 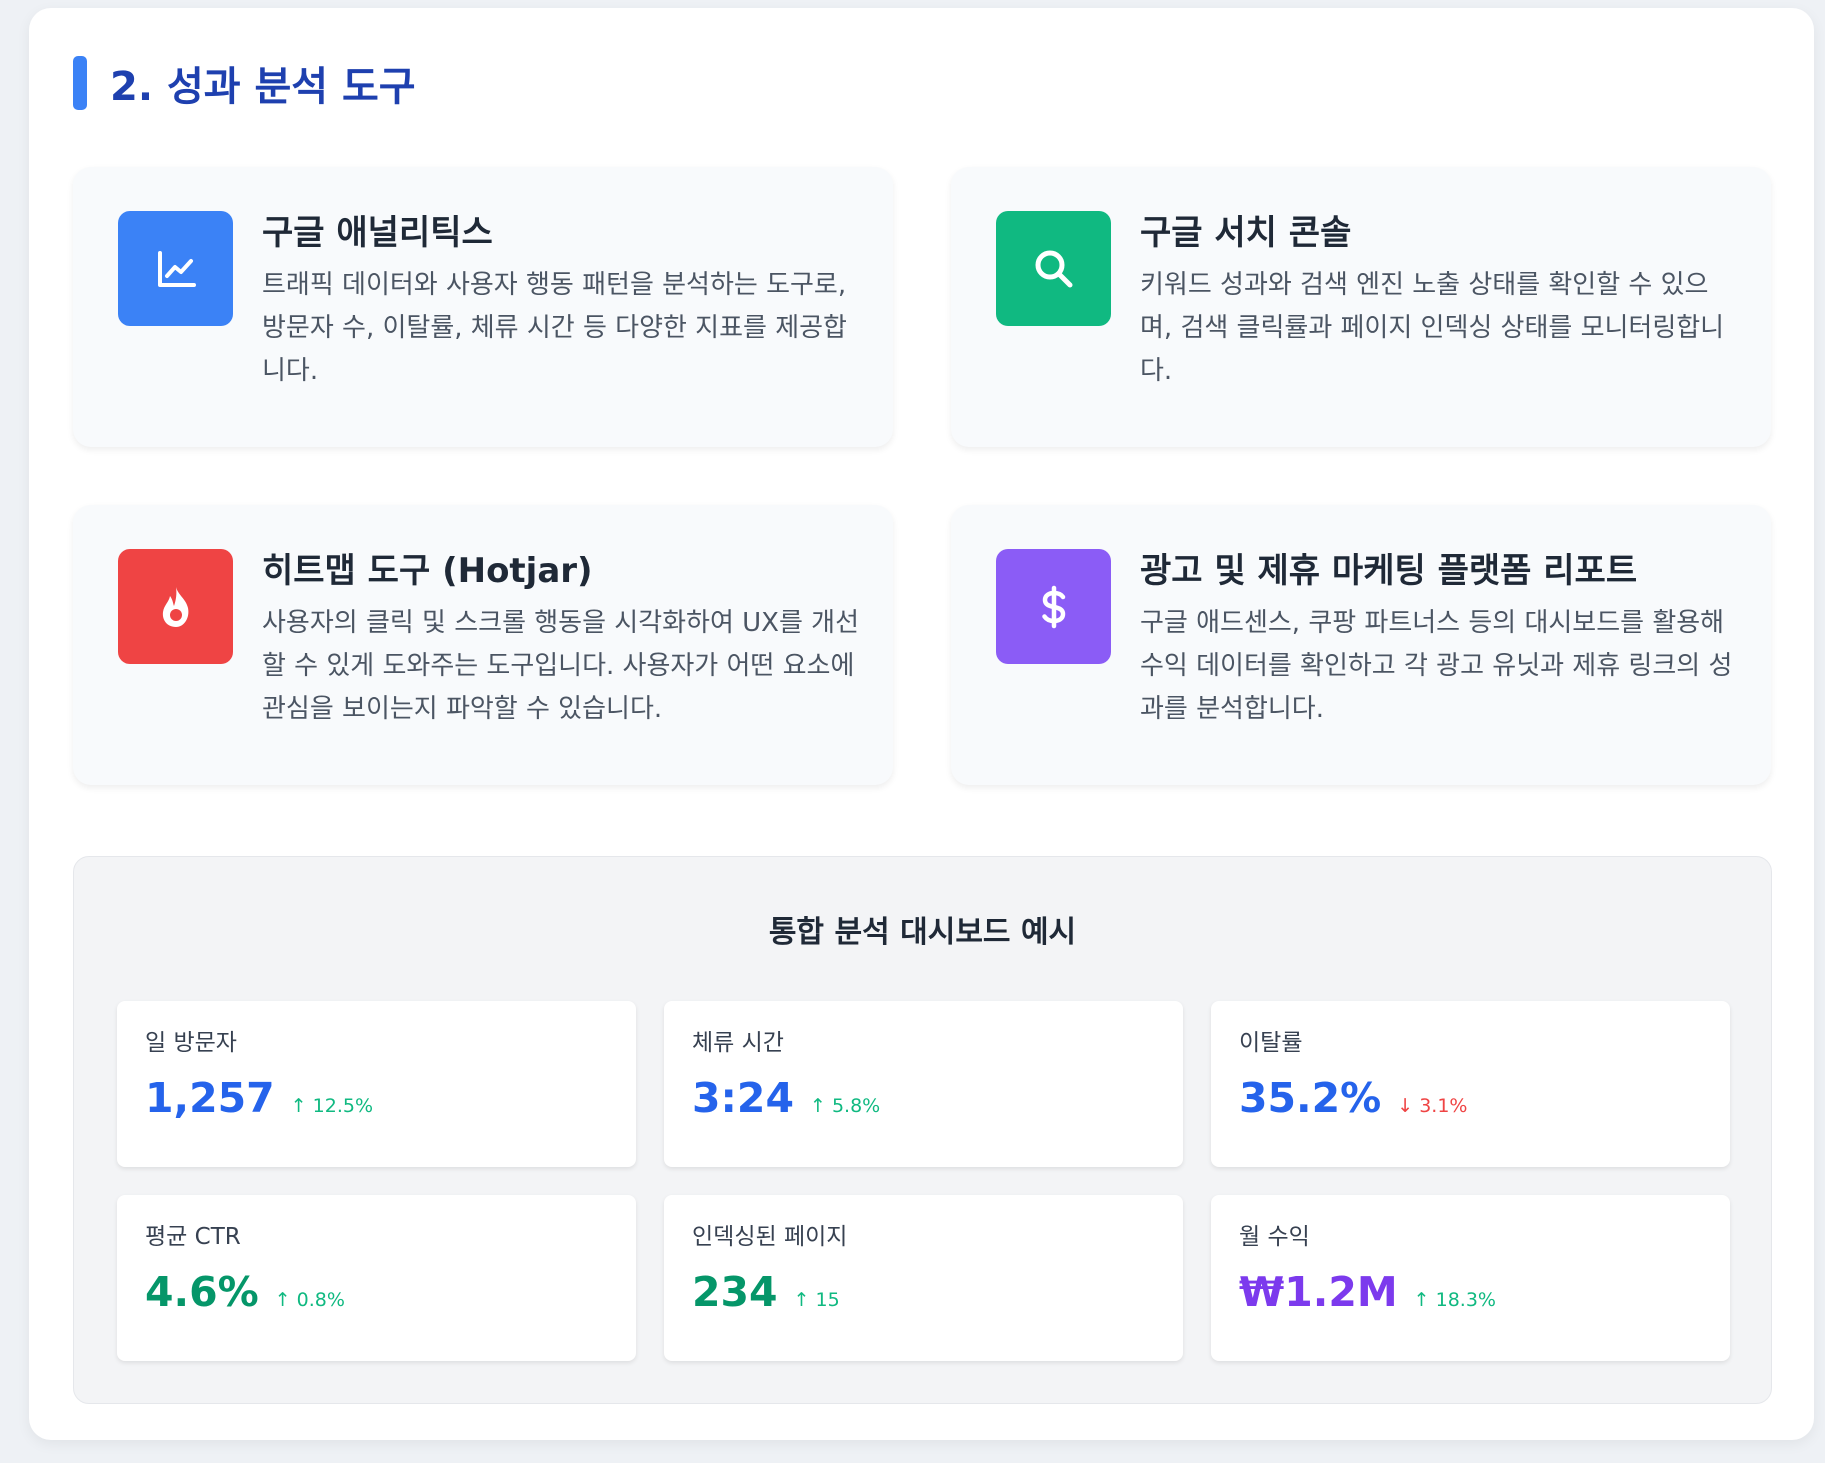 What do you see at coordinates (1310, 1098) in the screenshot?
I see `metric-value: 35.2%` at bounding box center [1310, 1098].